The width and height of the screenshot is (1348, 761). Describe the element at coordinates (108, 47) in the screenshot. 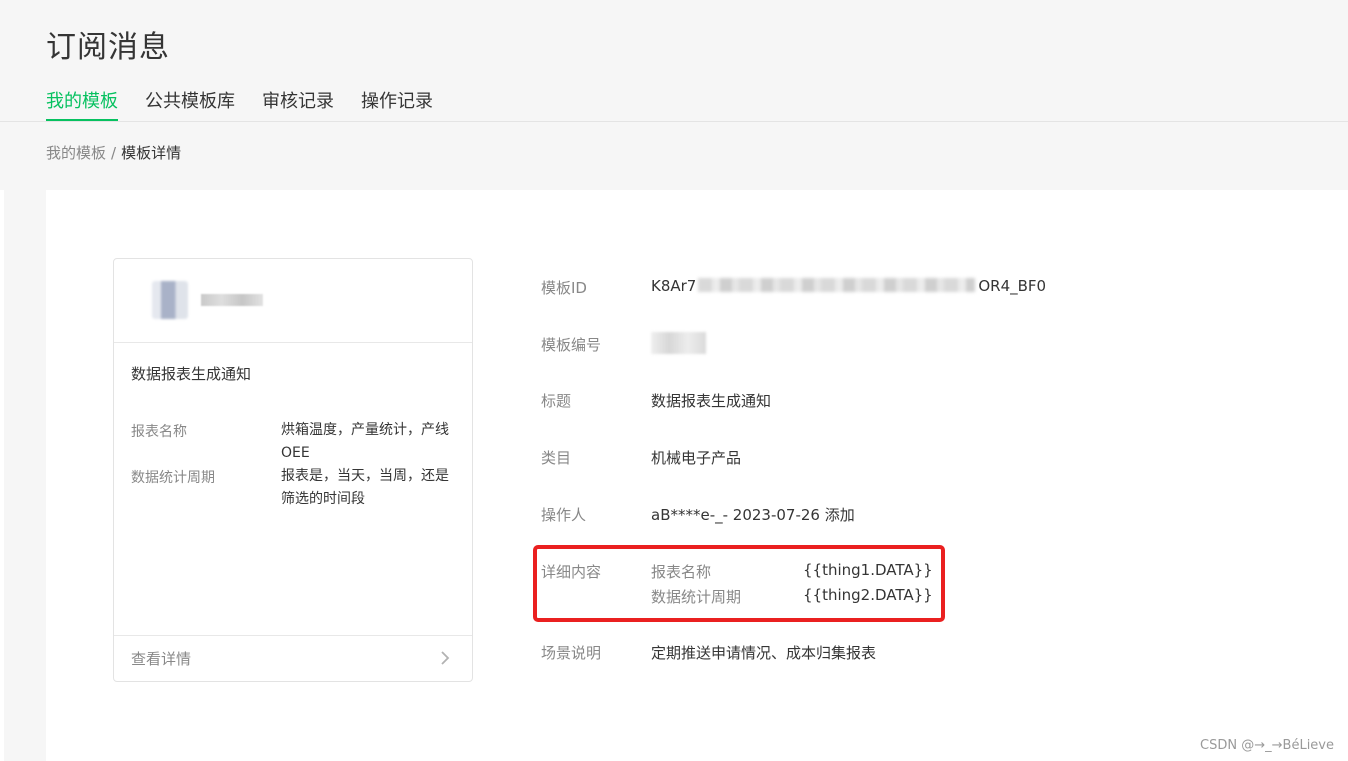

I see `page-title: 订阅消息` at that location.